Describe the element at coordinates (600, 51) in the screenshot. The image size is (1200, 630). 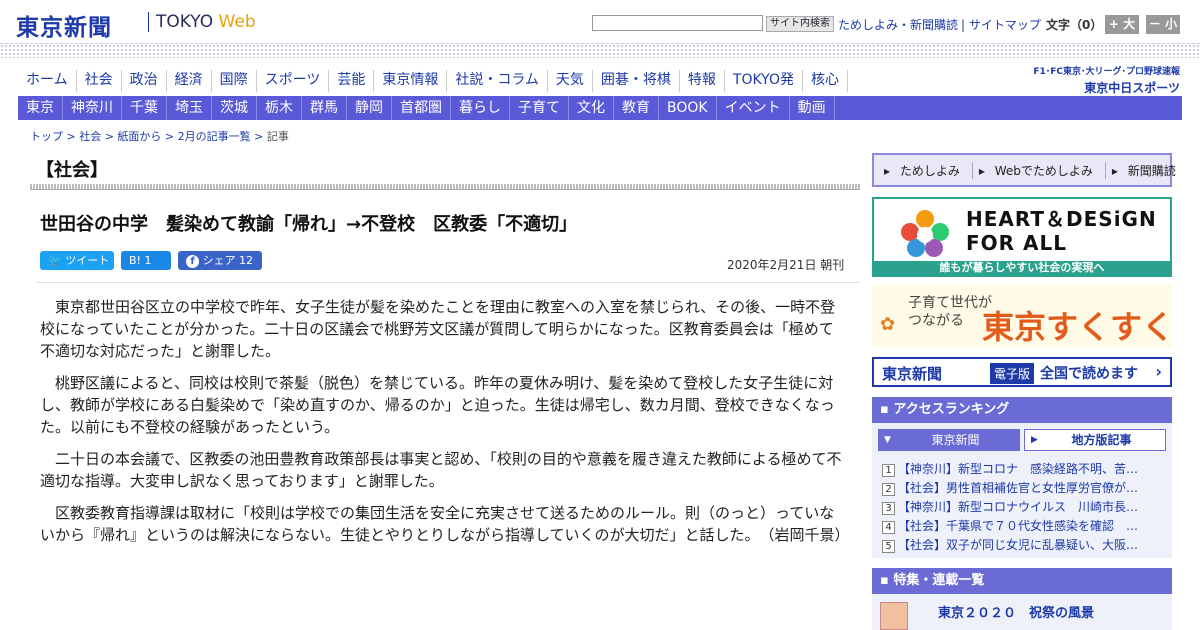
I see `header-dotted-band` at that location.